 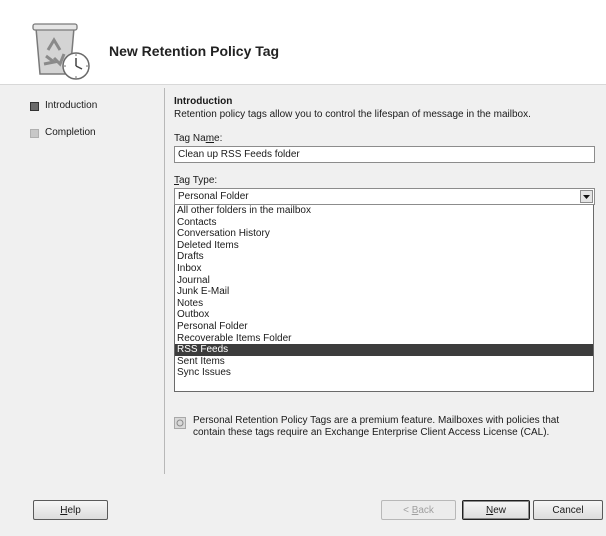 I want to click on dropdown-option: Recoverable Items Folder, so click(x=384, y=339).